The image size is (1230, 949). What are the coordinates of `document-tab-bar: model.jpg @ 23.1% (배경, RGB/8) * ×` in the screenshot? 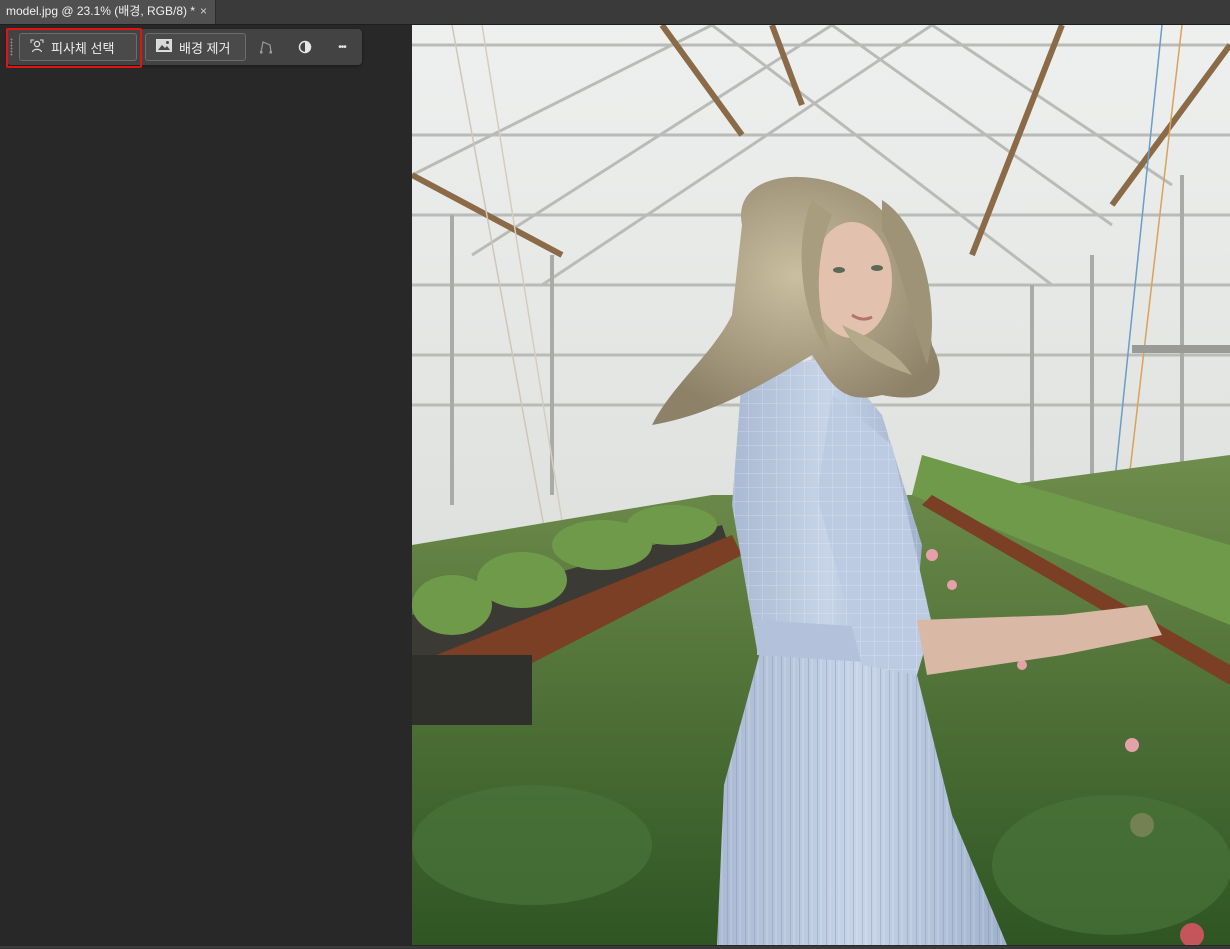 It's located at (615, 12).